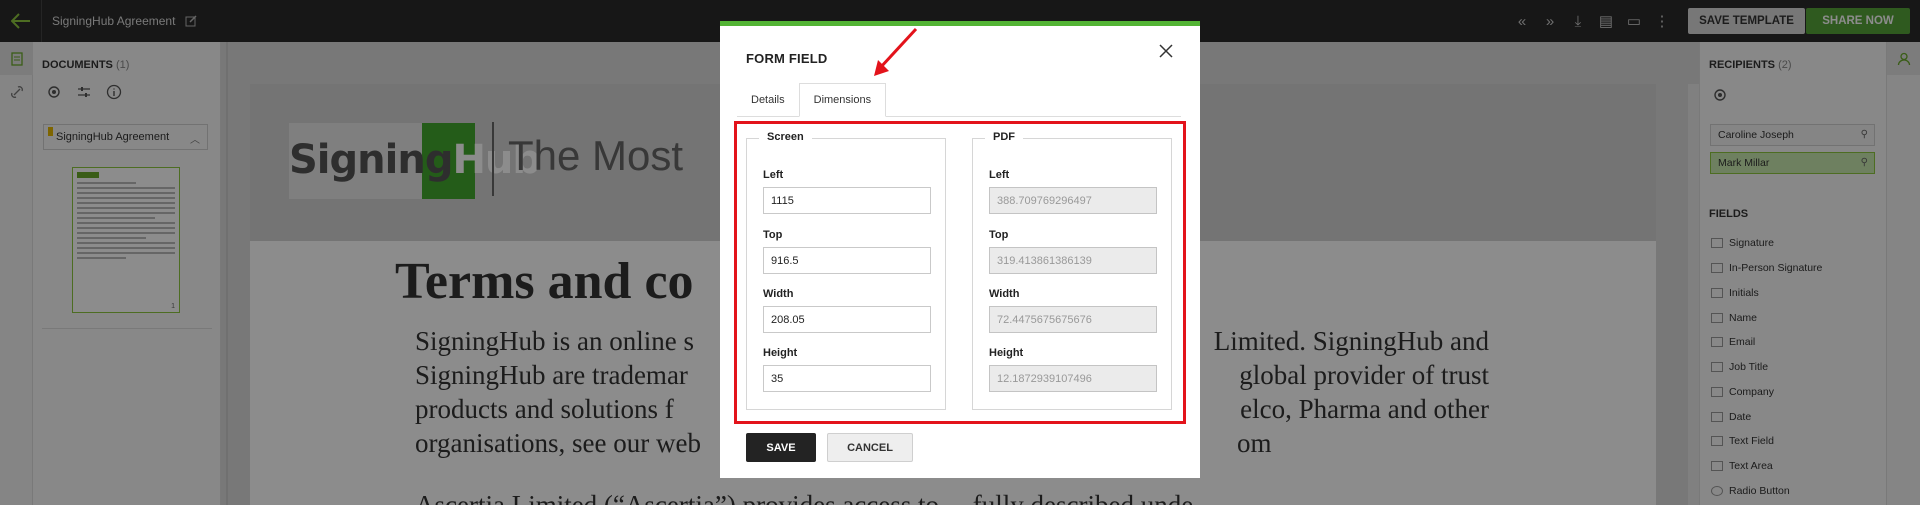  What do you see at coordinates (847, 319) in the screenshot?
I see `screen-width-input` at bounding box center [847, 319].